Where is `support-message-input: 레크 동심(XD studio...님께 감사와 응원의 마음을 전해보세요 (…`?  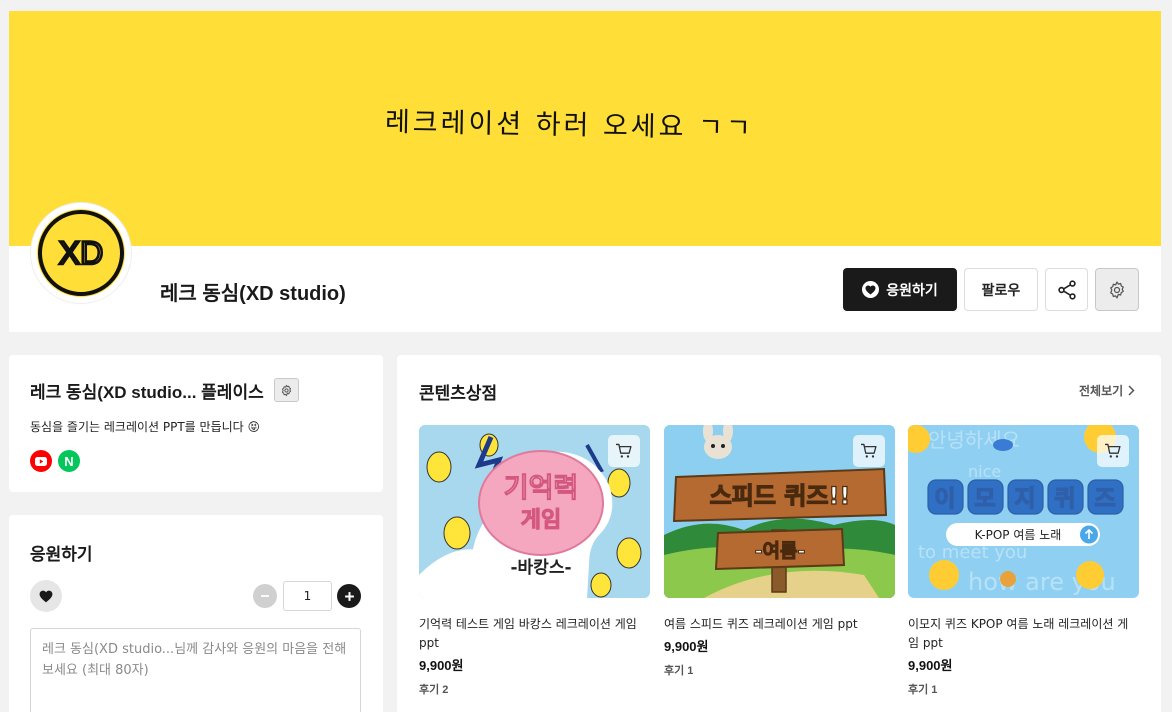
support-message-input: 레크 동심(XD studio...님께 감사와 응원의 마음을 전해보세요 (… is located at coordinates (195, 670).